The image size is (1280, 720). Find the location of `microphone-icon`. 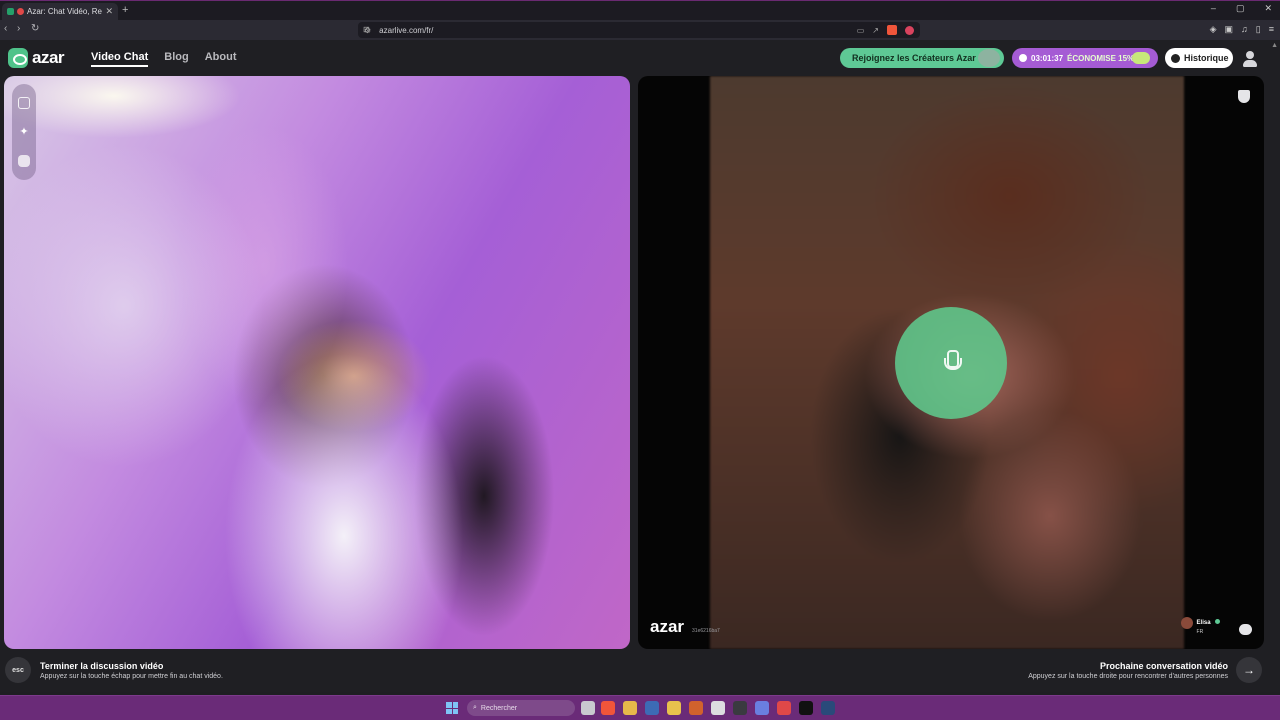

microphone-icon is located at coordinates (953, 363).